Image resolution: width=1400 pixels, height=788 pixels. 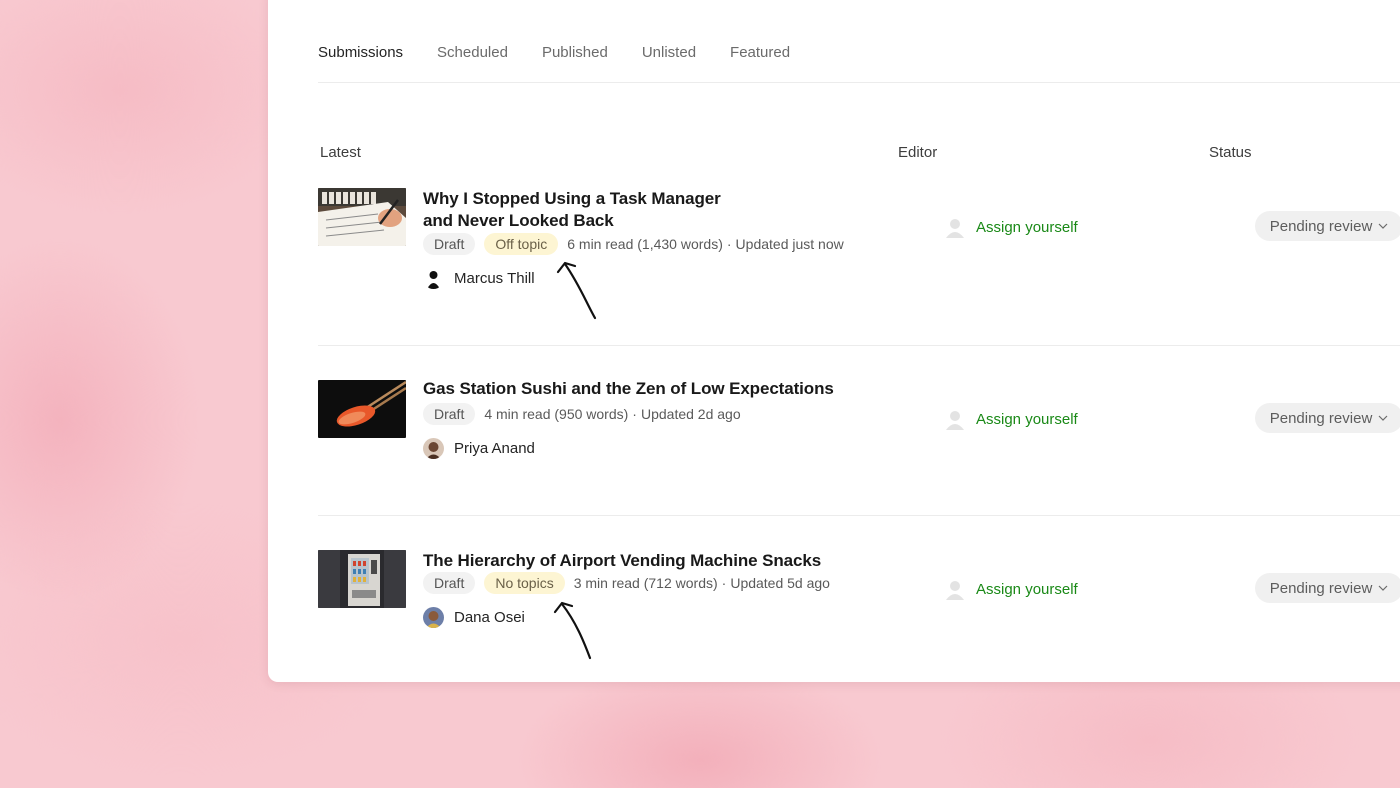 I want to click on tab-unlisted: Unlisted, so click(x=669, y=52).